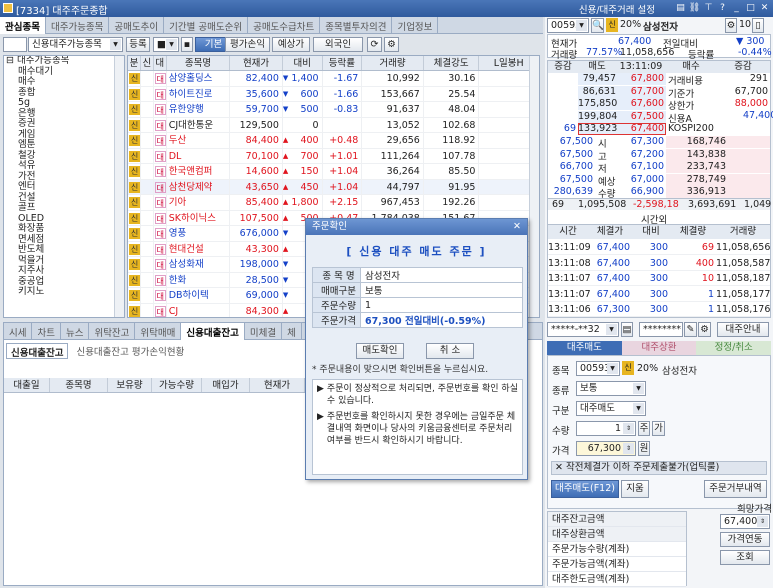 This screenshot has height=588, width=773. I want to click on reset-button: 지움, so click(635, 489).